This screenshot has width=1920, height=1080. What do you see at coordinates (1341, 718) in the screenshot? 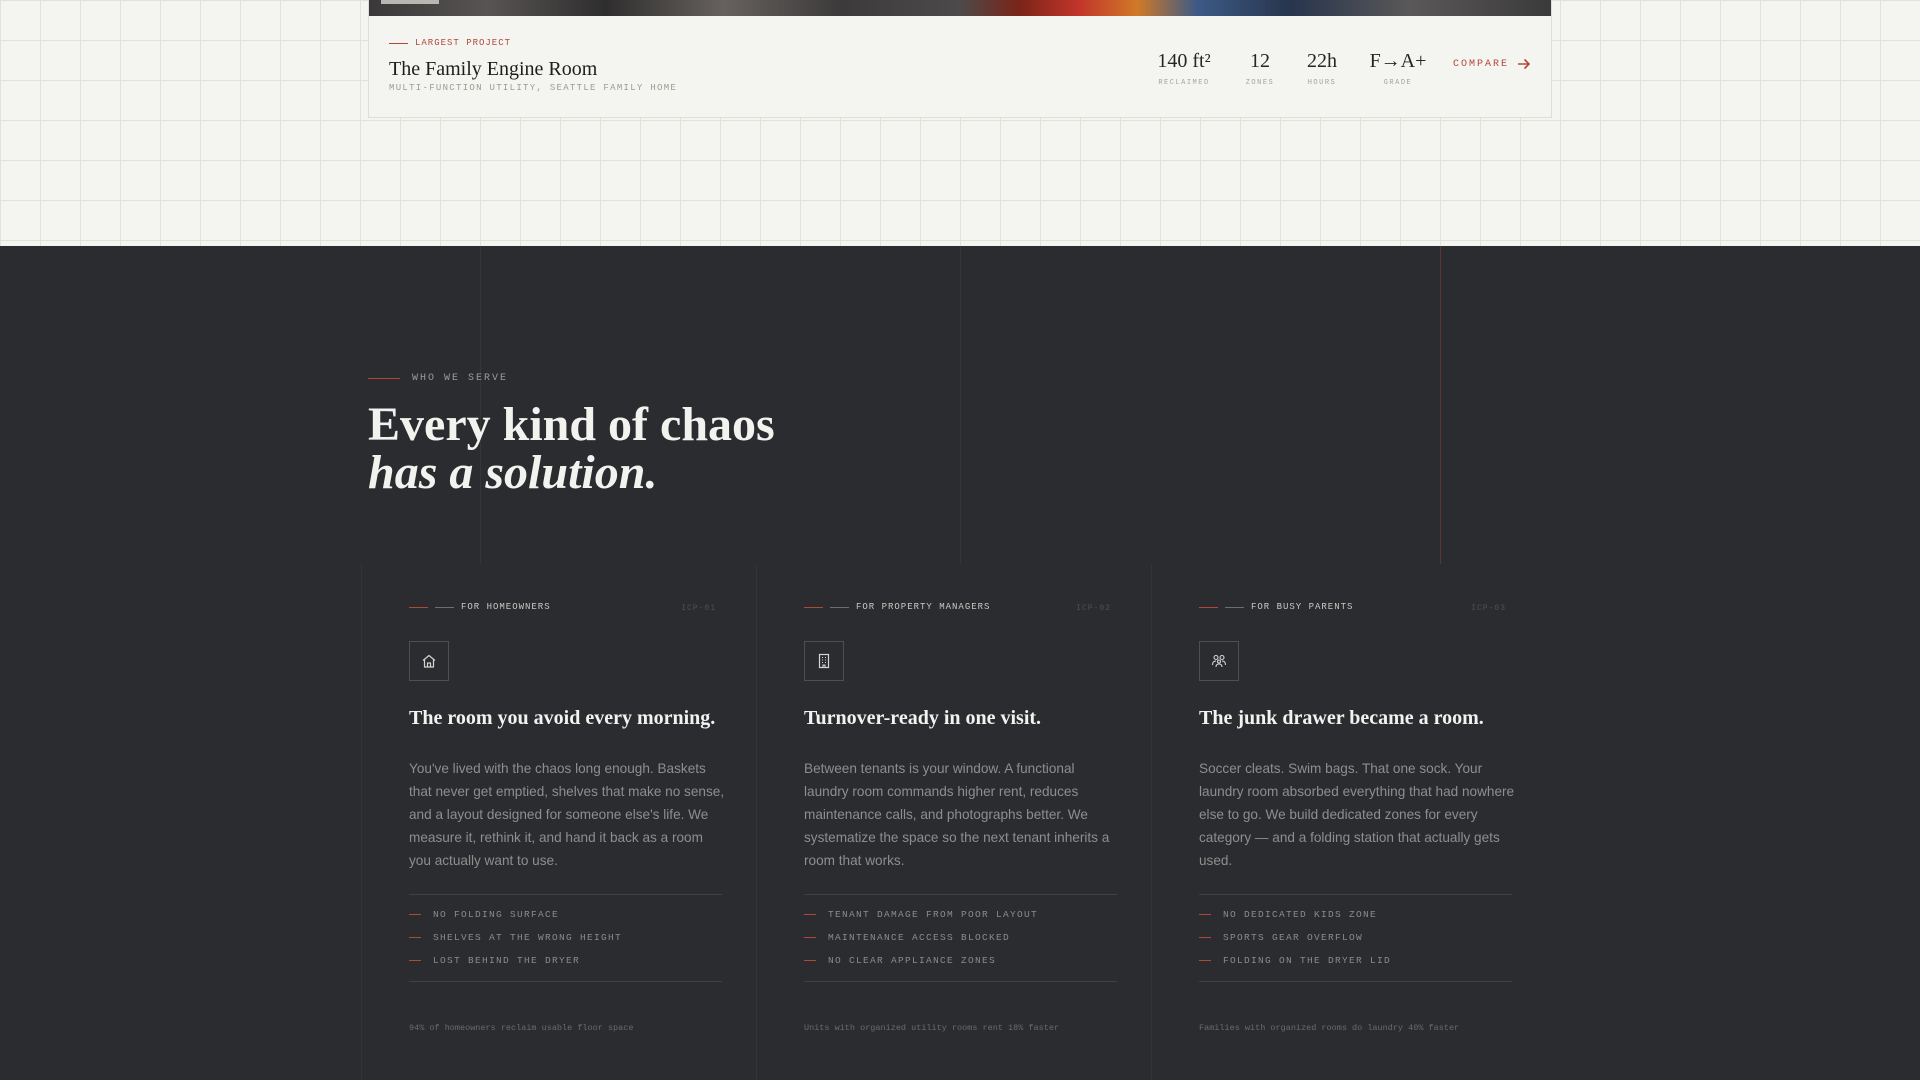
I see `card-title: The junk drawer became a room.` at bounding box center [1341, 718].